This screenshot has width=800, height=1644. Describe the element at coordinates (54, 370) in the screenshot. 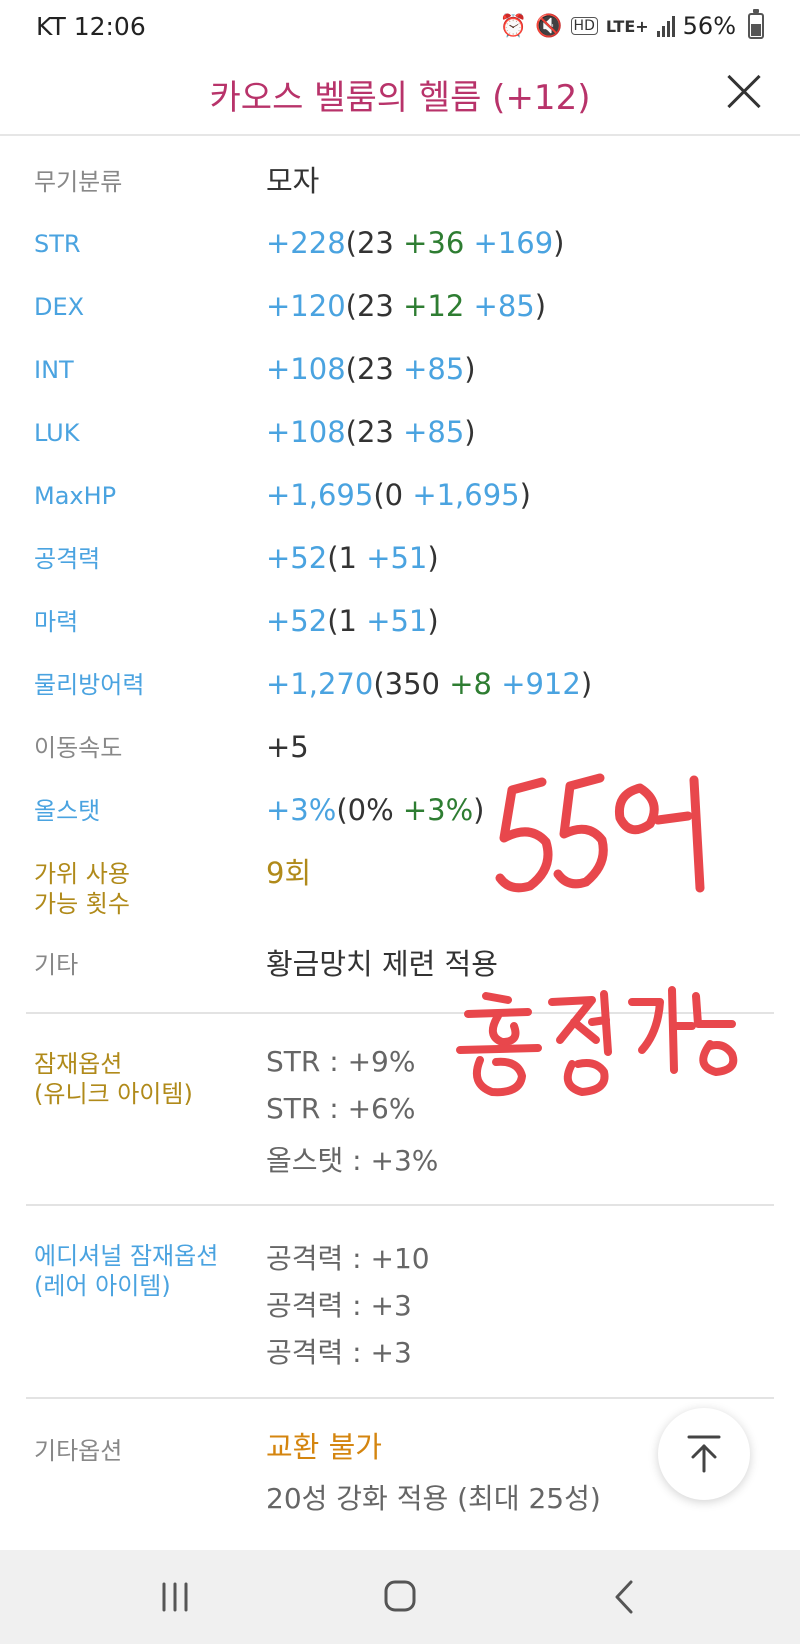

I see `stat-label: INT` at that location.